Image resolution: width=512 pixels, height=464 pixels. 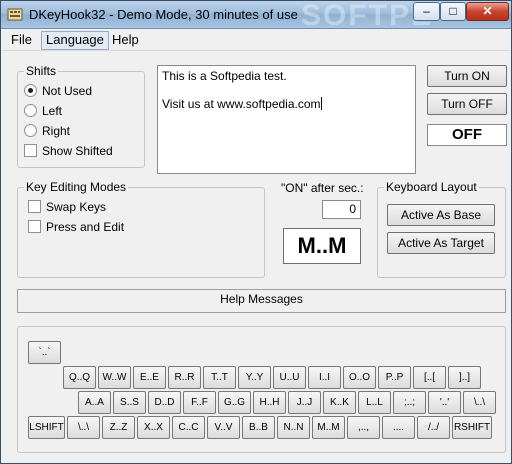 What do you see at coordinates (328, 427) in the screenshot?
I see `key-m: M..M` at bounding box center [328, 427].